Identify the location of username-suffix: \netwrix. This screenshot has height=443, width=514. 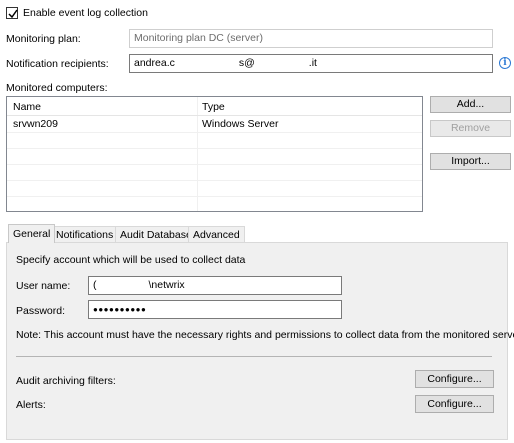
(166, 285).